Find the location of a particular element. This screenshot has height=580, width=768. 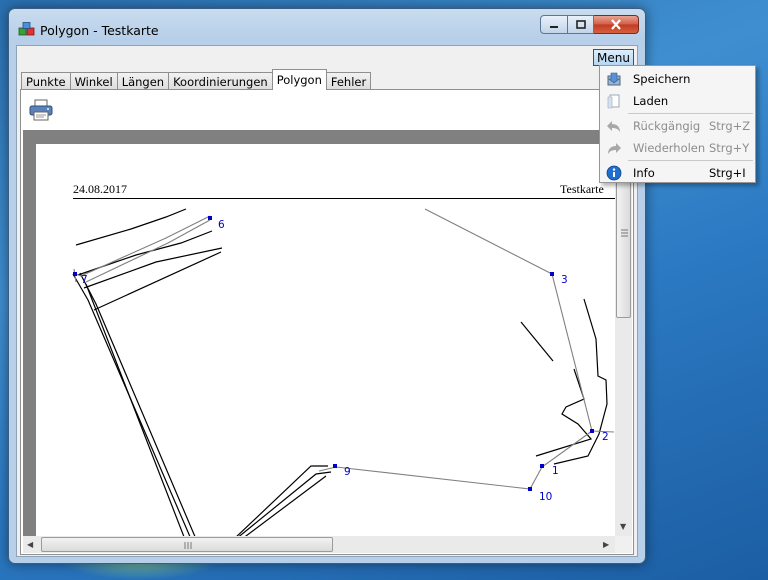

scrollbar-corner is located at coordinates (623, 544).